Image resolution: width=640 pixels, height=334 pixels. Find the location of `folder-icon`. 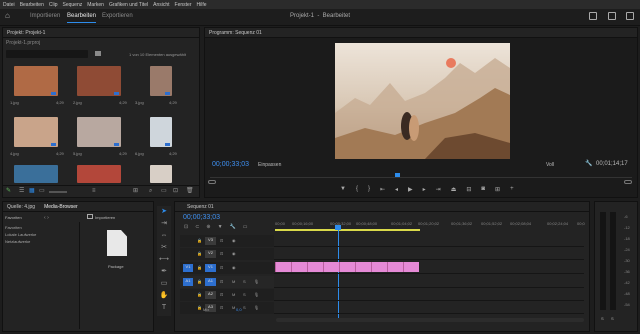

folder-icon is located at coordinates (98, 53).